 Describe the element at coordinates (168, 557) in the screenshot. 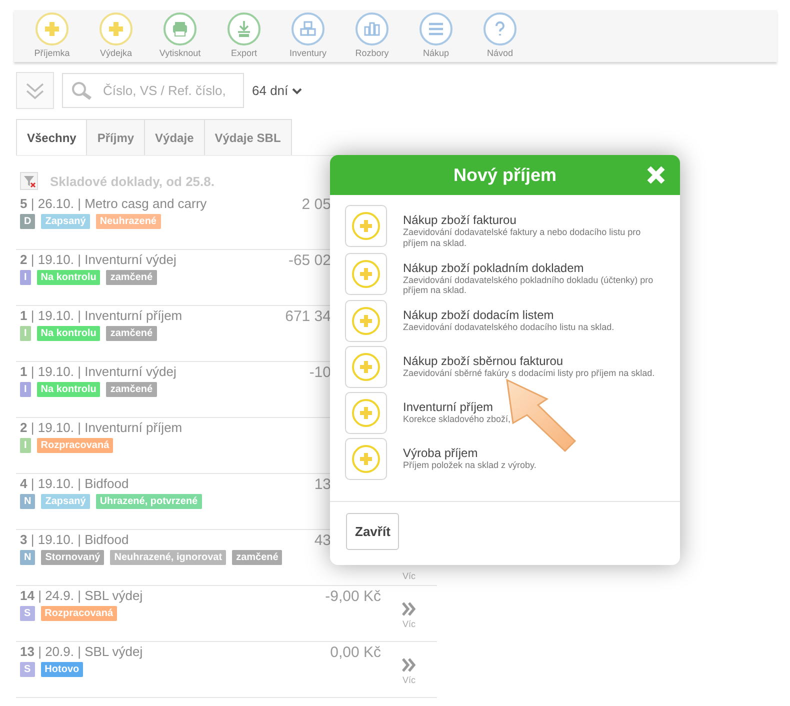

I see `status-tag: Neuhrazené, ignorovat` at that location.